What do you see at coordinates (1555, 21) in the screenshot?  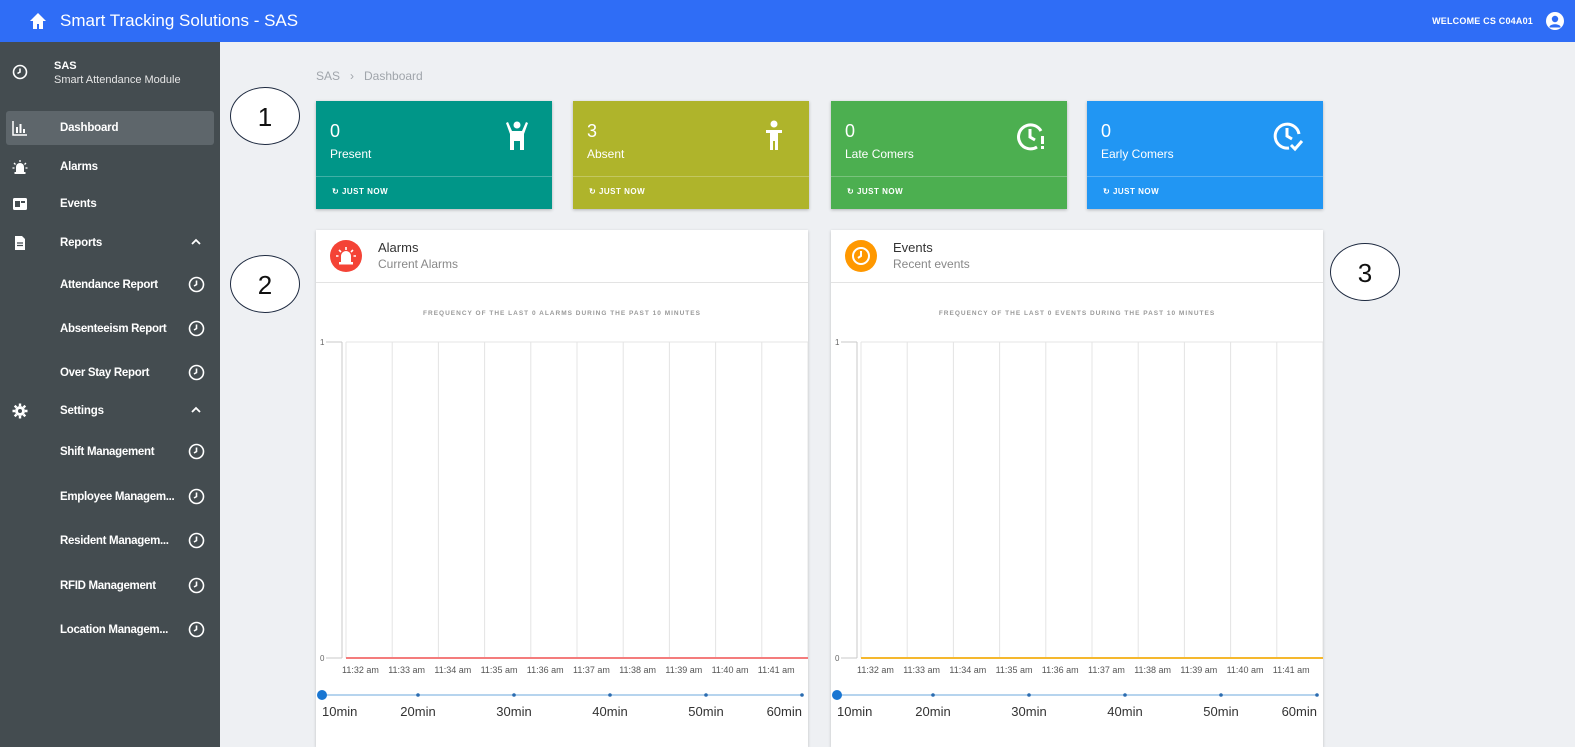 I see `user-account-icon` at bounding box center [1555, 21].